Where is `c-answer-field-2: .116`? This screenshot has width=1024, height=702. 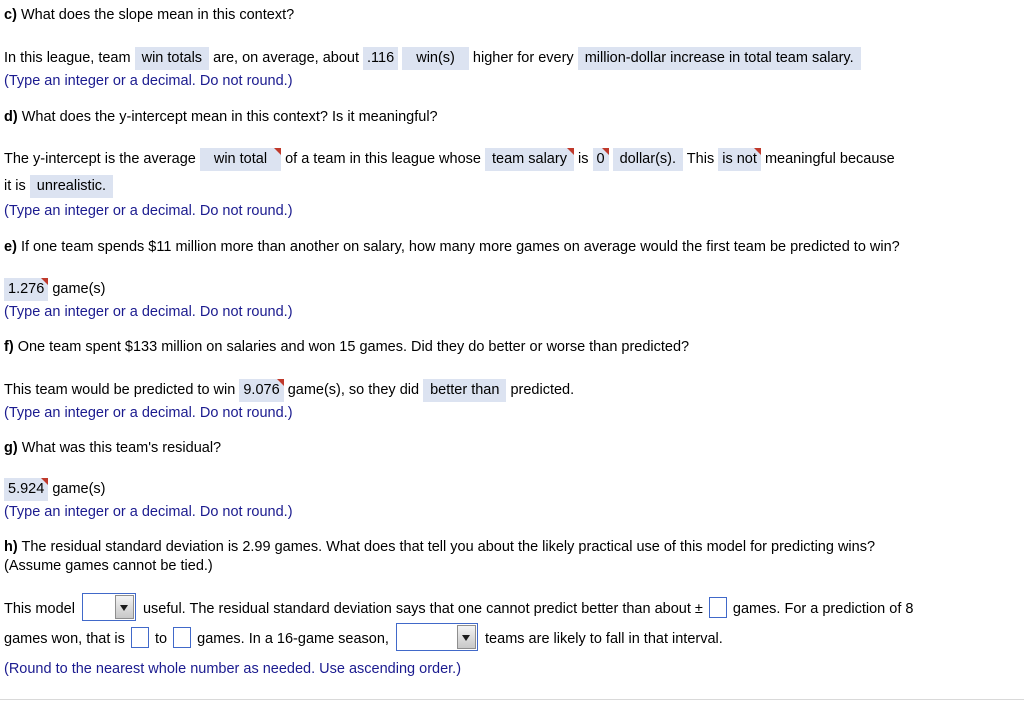 c-answer-field-2: .116 is located at coordinates (381, 58).